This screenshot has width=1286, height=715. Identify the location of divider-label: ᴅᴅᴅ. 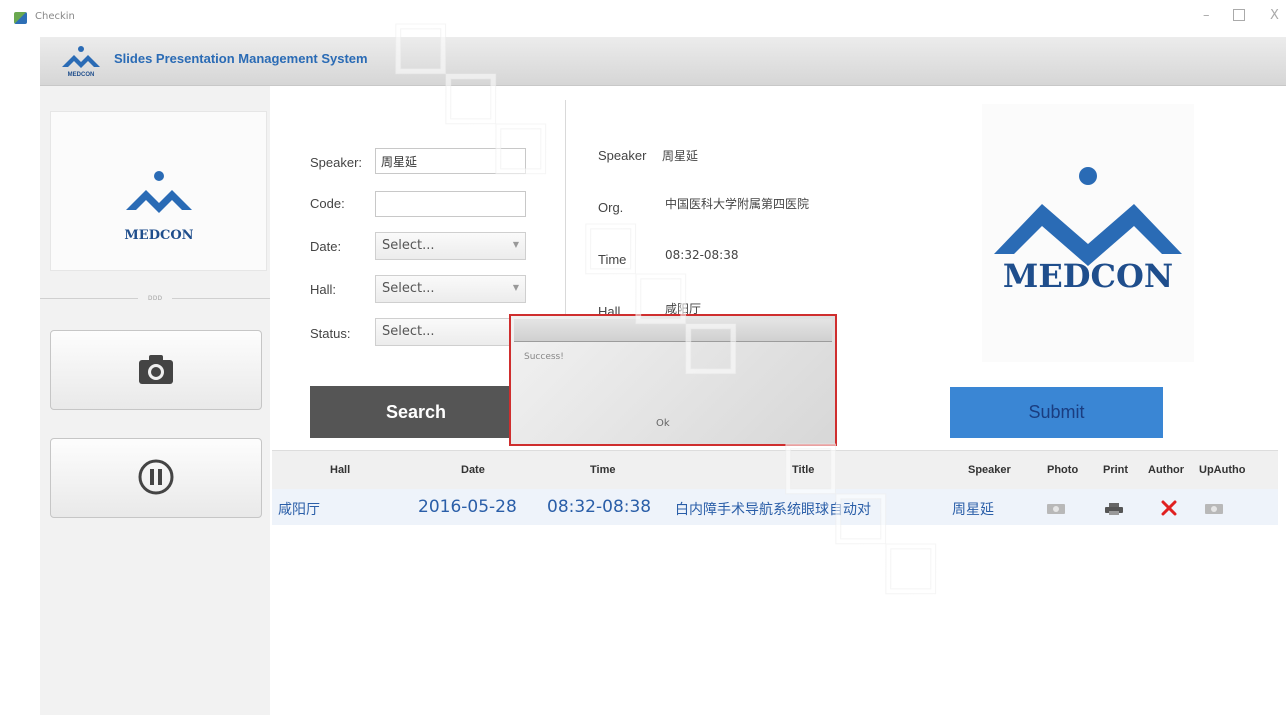
(155, 298).